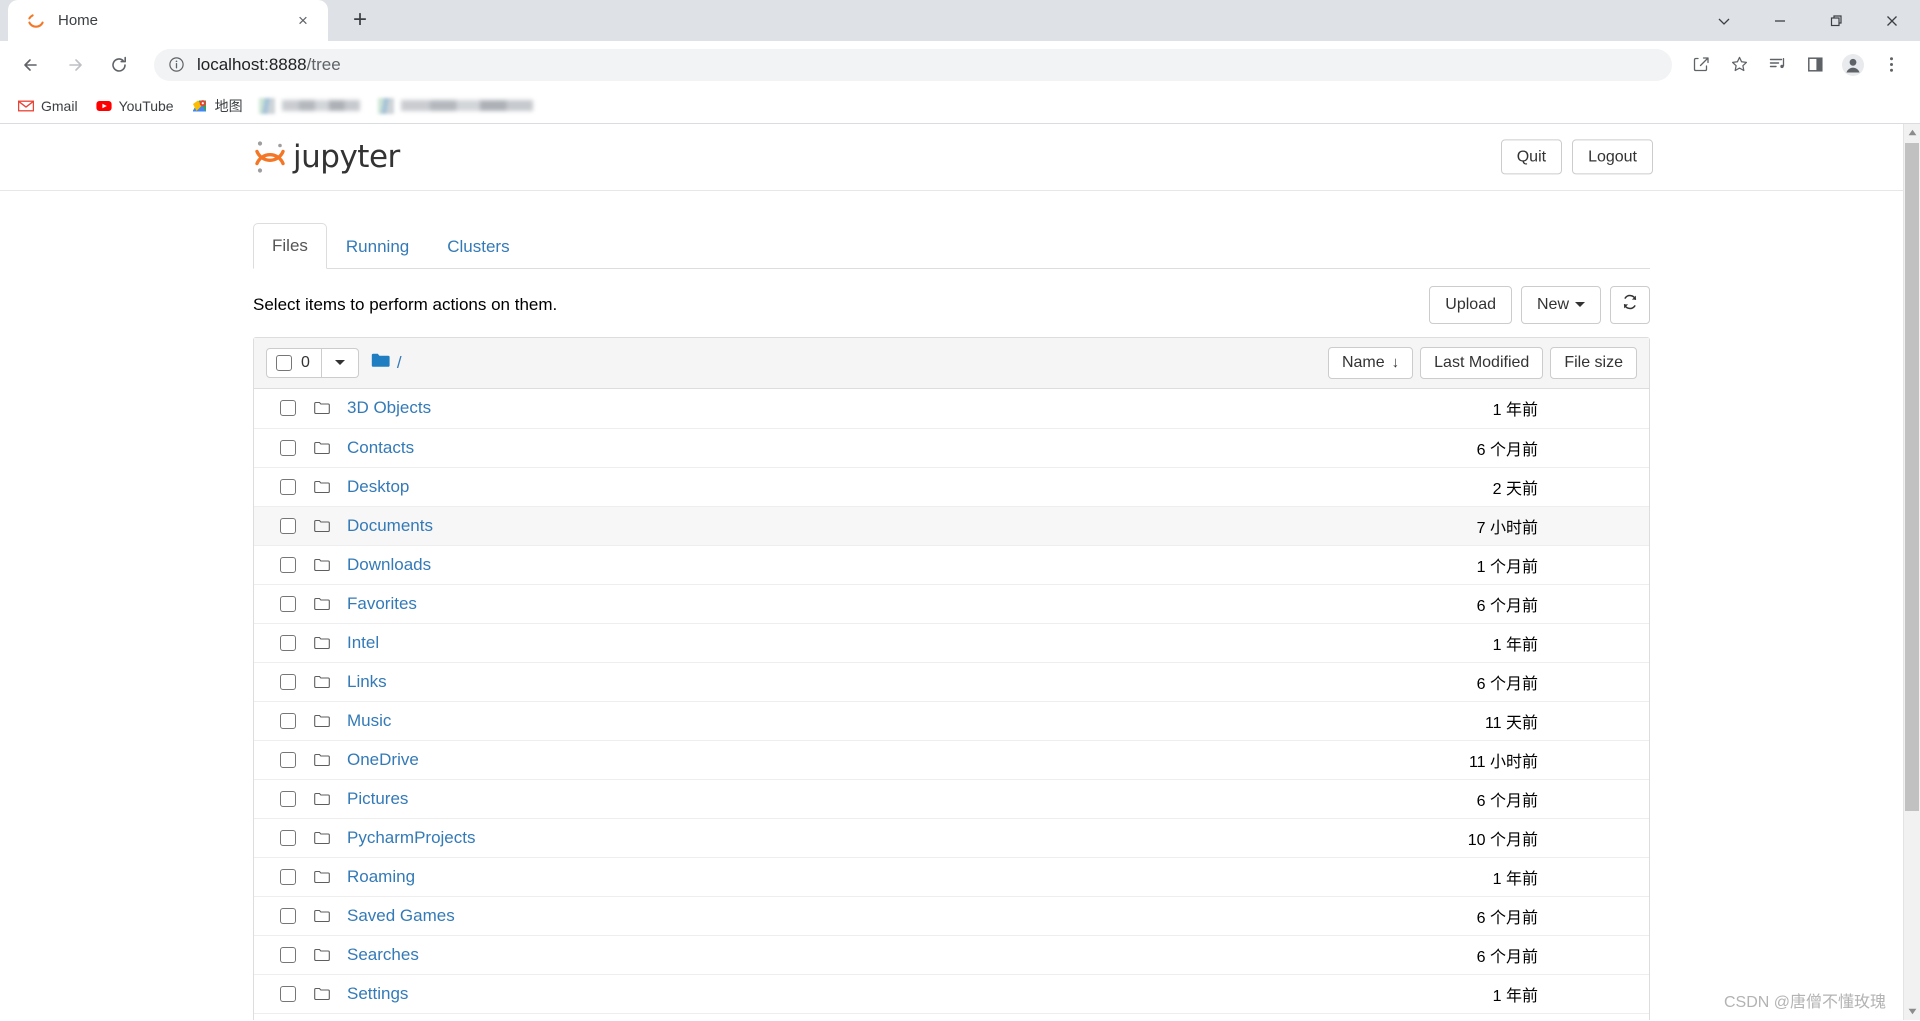  Describe the element at coordinates (303, 21) in the screenshot. I see `close-tab-icon: ×` at that location.